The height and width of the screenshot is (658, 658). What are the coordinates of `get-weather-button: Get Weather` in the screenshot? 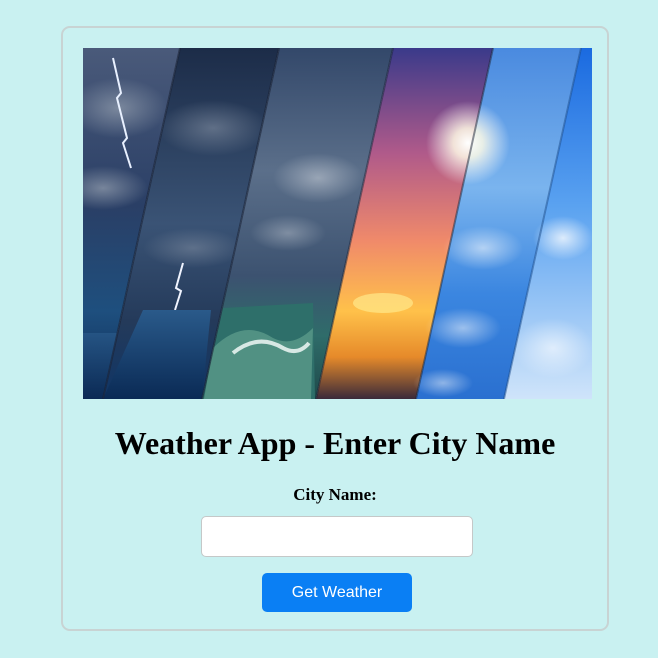 It's located at (337, 592).